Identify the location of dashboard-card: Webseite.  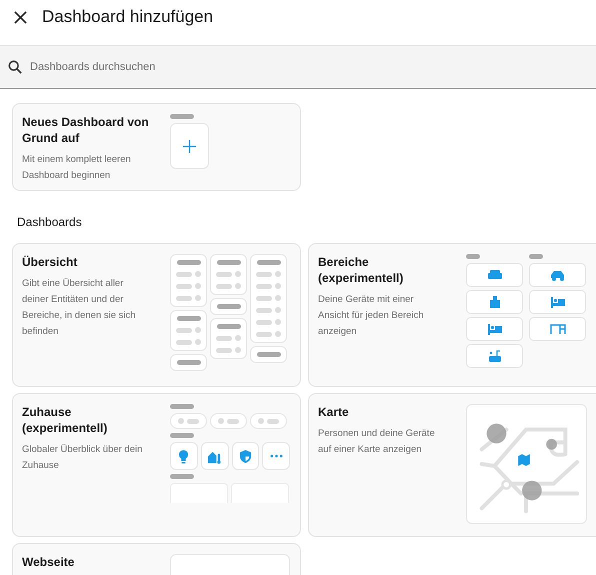
(156, 559).